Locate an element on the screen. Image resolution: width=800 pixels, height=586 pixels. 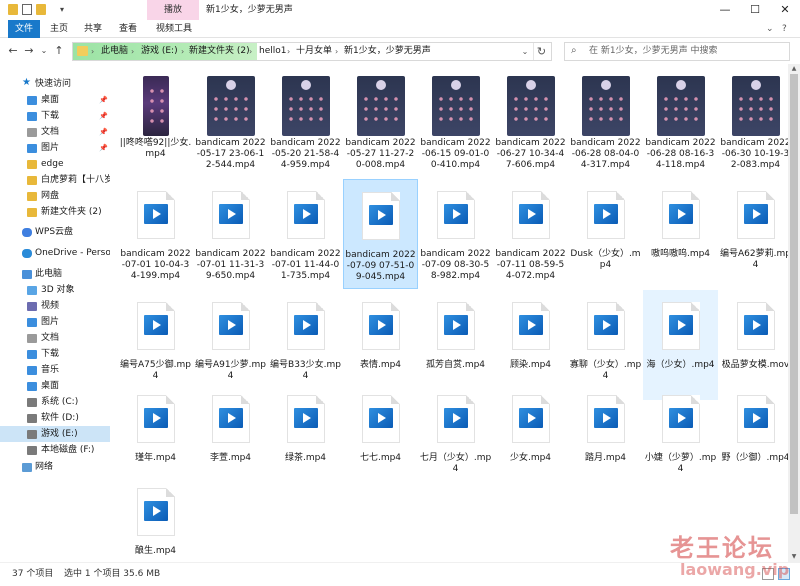
chevron-down-icon: ⌄ is located at coordinates (770, 29).